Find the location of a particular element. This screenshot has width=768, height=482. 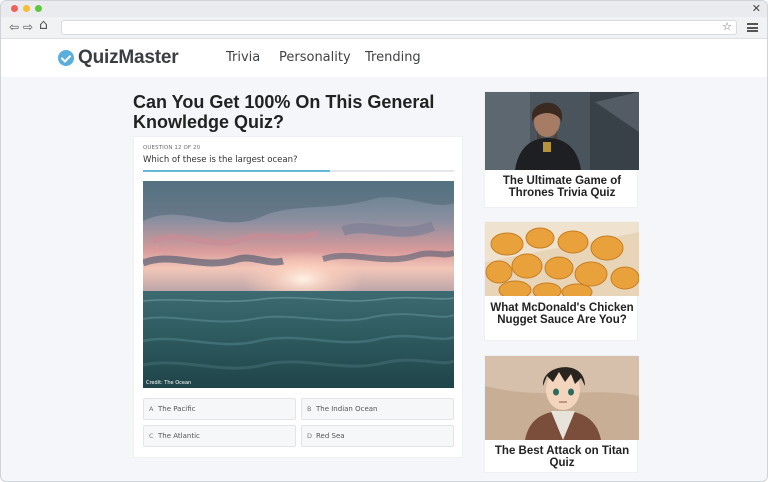

answer-text: Red Sea is located at coordinates (330, 435).